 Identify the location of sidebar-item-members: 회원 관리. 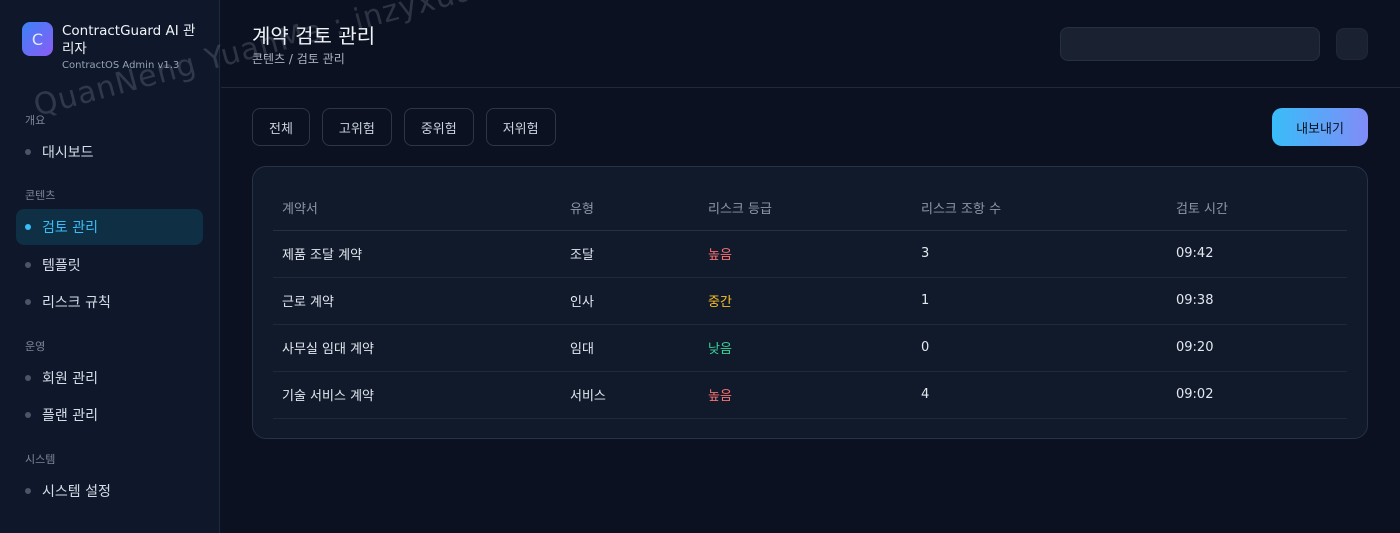
(109, 378).